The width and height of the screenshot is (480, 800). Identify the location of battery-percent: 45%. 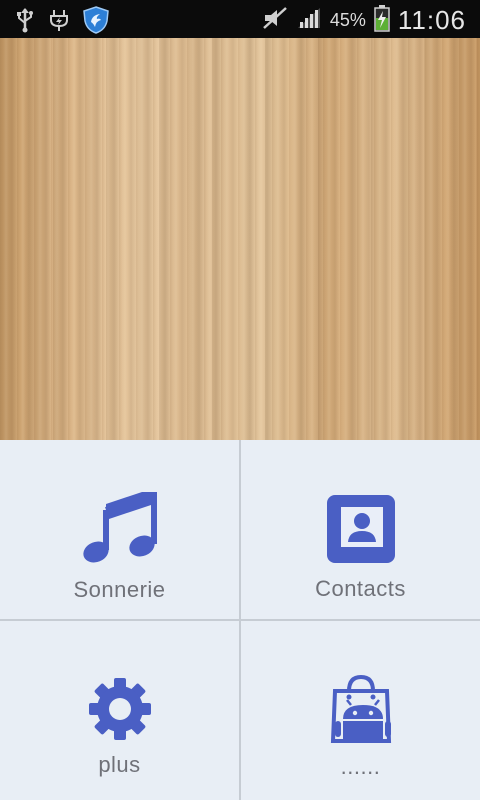
(347, 20).